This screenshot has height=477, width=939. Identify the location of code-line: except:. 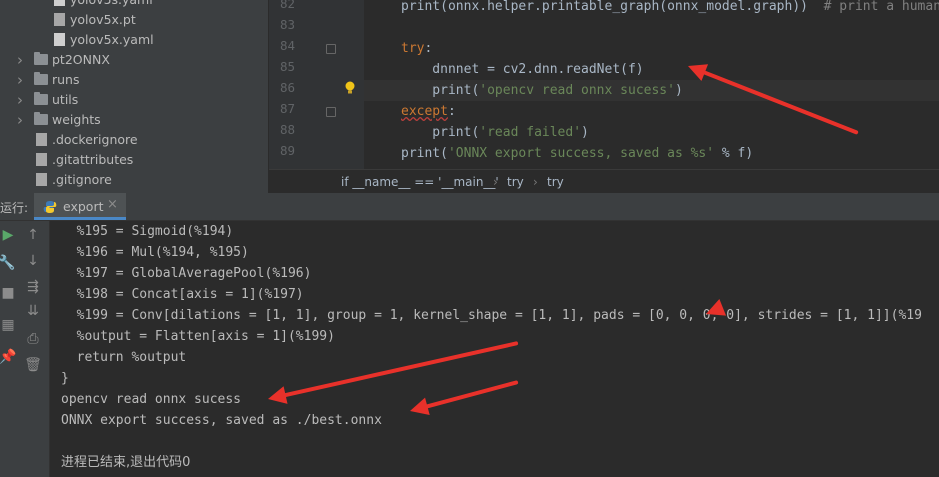
(428, 111).